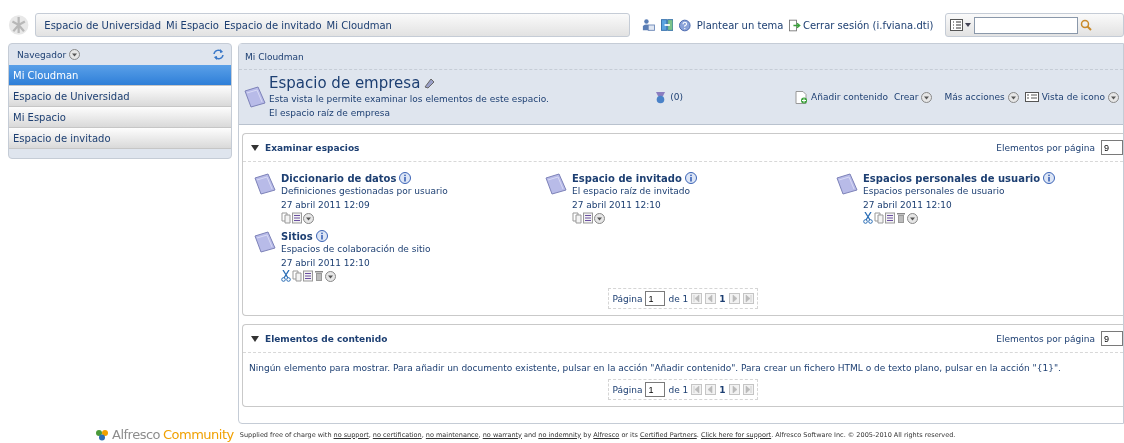 Image resolution: width=1124 pixels, height=443 pixels. Describe the element at coordinates (677, 97) in the screenshot. I see `rules-count: (0)` at that location.